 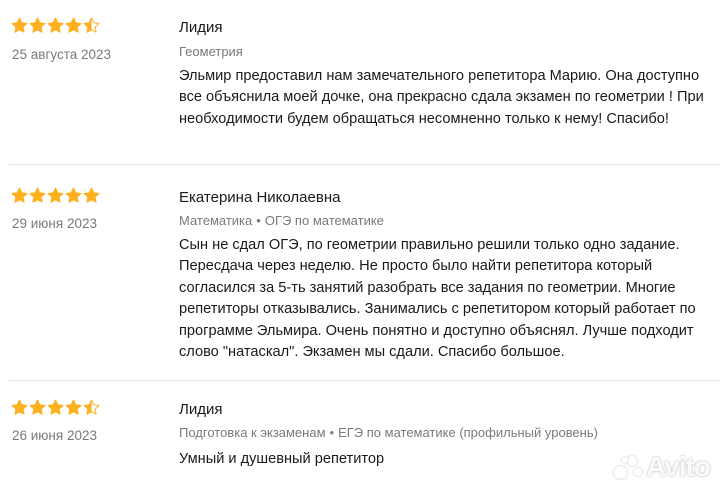 What do you see at coordinates (252, 432) in the screenshot?
I see `review-tag: Подготовка к экзаменам` at bounding box center [252, 432].